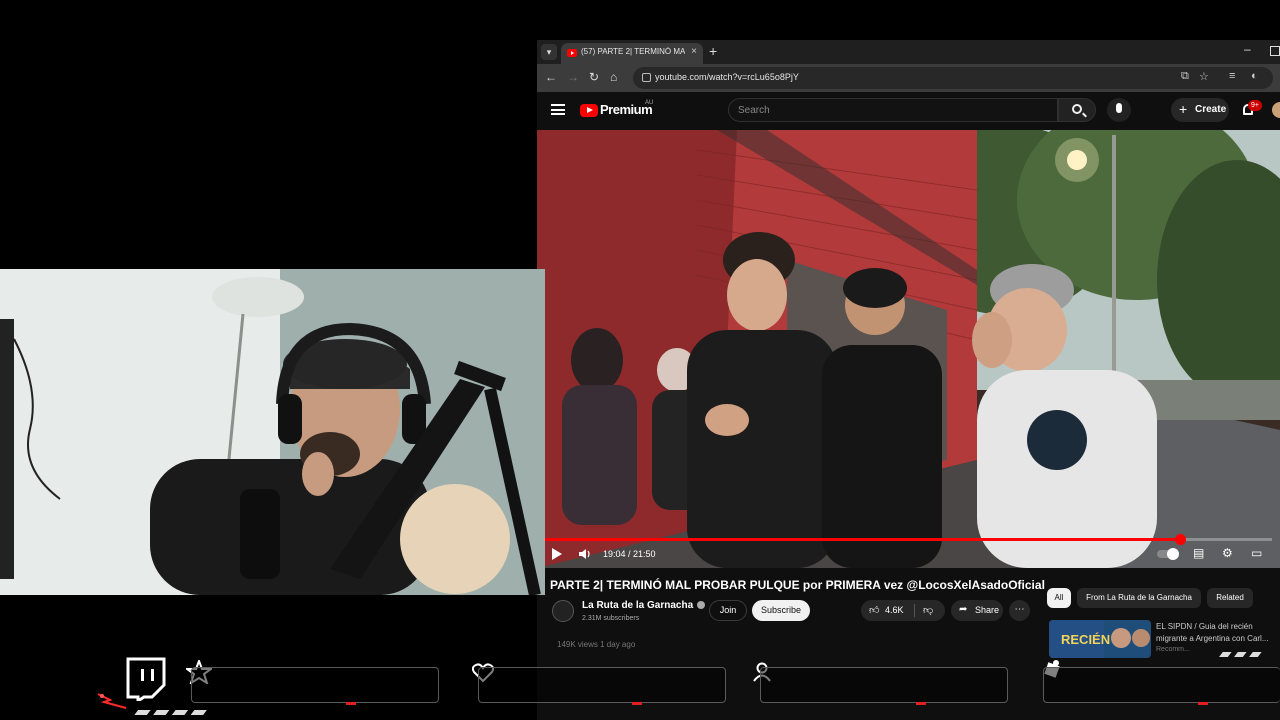 This screenshot has width=1280, height=720. What do you see at coordinates (1119, 110) in the screenshot?
I see `voice-search-icon` at bounding box center [1119, 110].